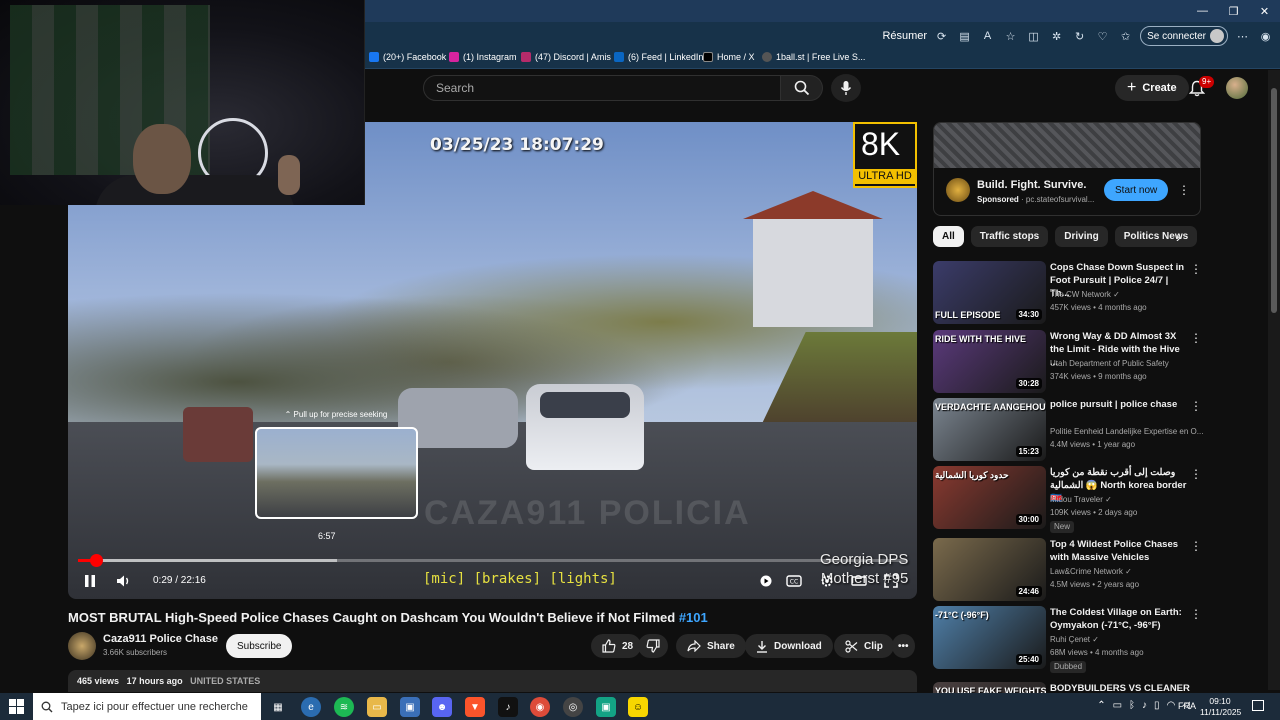 The width and height of the screenshot is (1280, 720). I want to click on minimize-button: —, so click(1202, 11).